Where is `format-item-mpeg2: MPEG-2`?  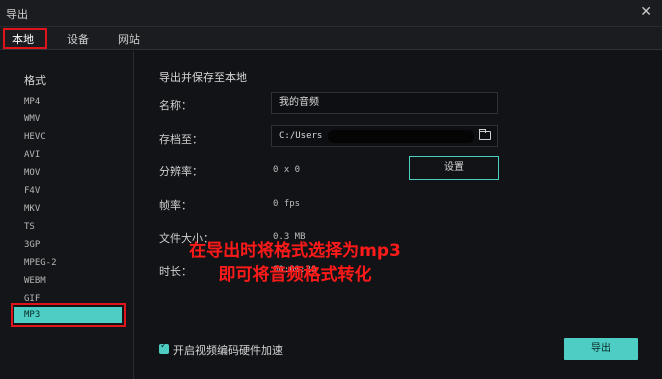 format-item-mpeg2: MPEG-2 is located at coordinates (73, 263).